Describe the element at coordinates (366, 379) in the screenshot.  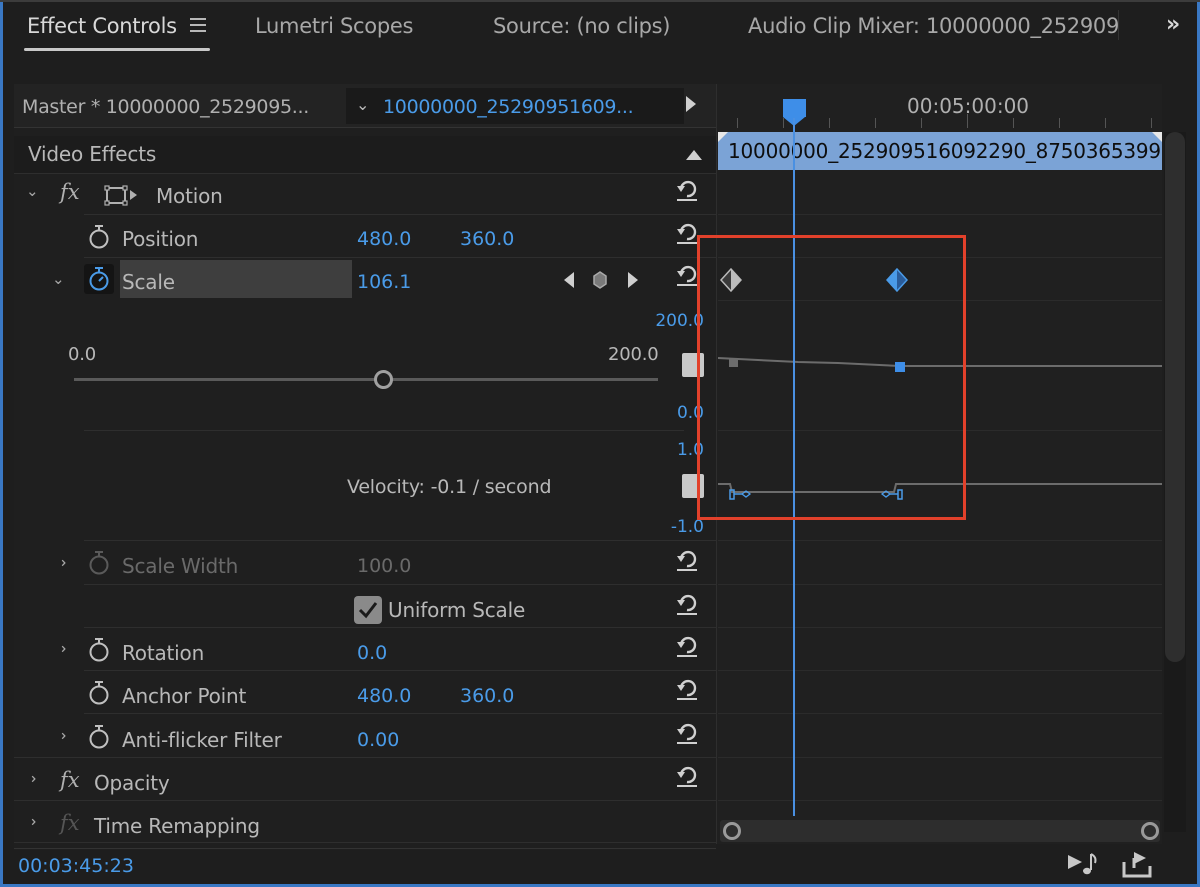
I see `scale-slider-track` at that location.